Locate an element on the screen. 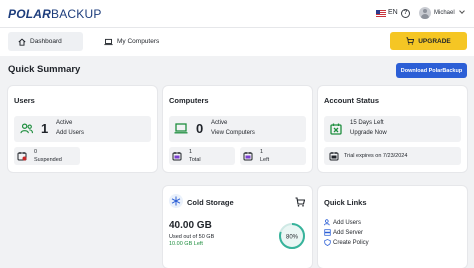  users-active-count: 1 is located at coordinates (45, 128).